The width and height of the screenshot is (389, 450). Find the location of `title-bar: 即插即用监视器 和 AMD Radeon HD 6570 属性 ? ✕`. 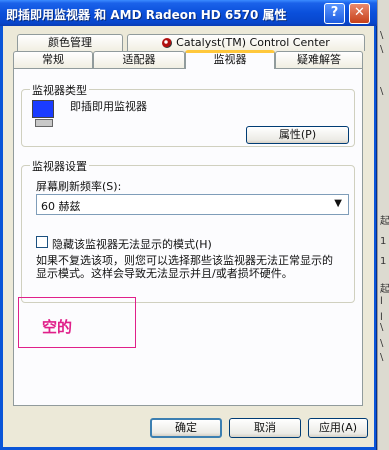

title-bar: 即插即用监视器 和 AMD Radeon HD 6570 属性 ? ✕ is located at coordinates (188, 13).